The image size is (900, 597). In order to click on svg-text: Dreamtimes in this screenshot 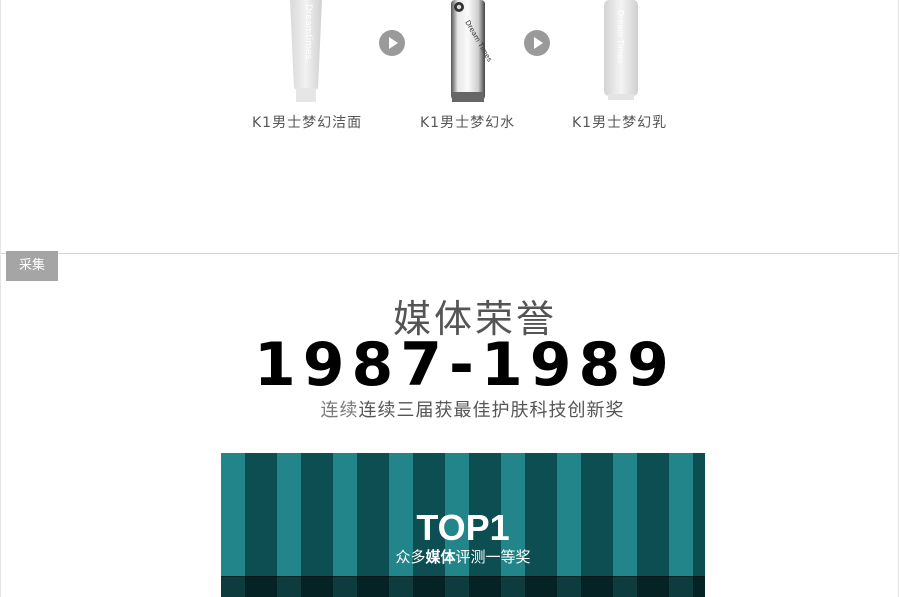, I will do `click(308, 32)`.